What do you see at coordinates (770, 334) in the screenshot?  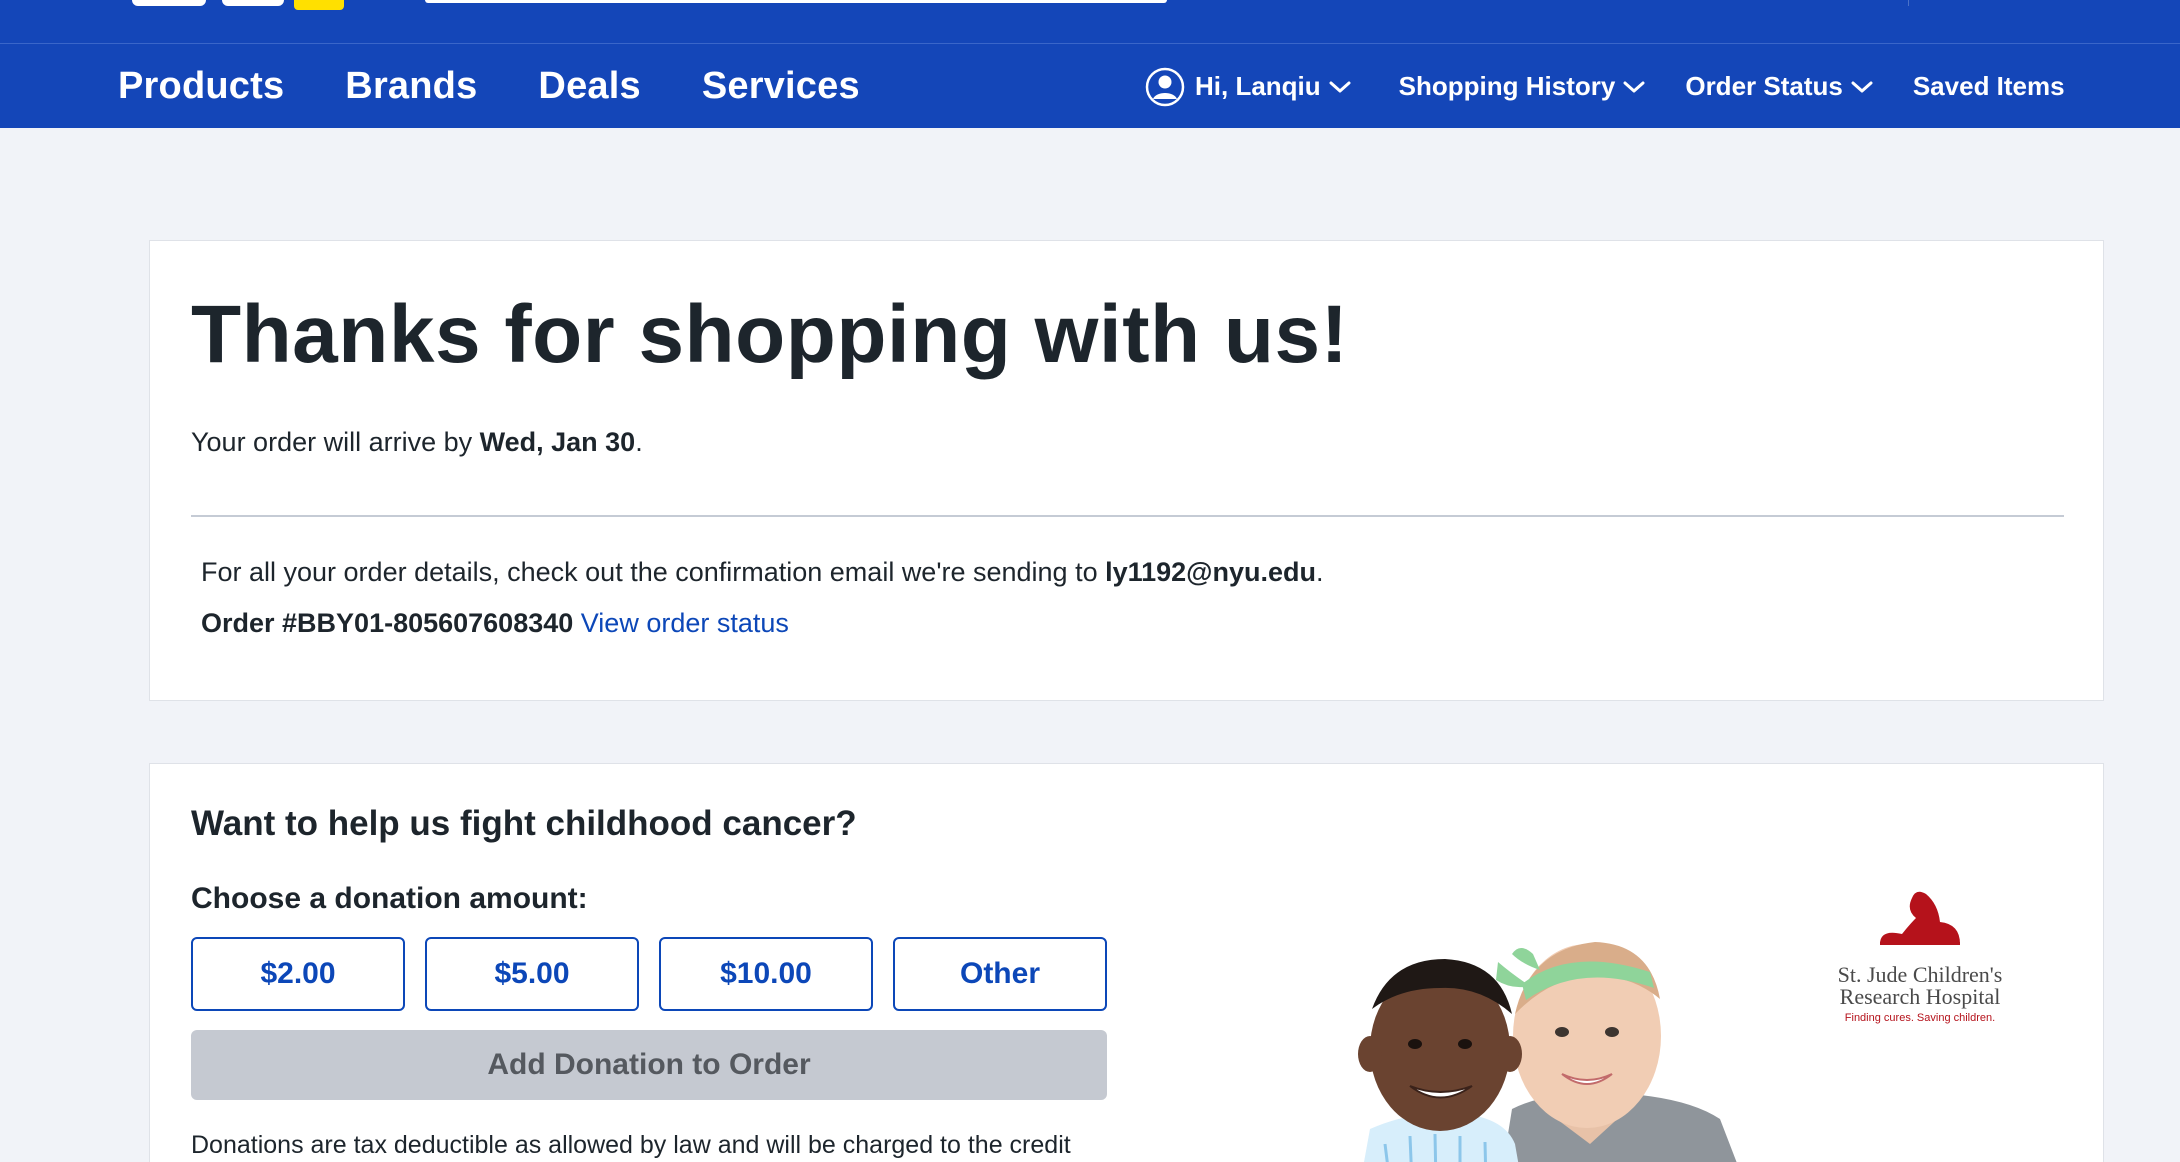 I see `page-title: Thanks for shopping with us!` at bounding box center [770, 334].